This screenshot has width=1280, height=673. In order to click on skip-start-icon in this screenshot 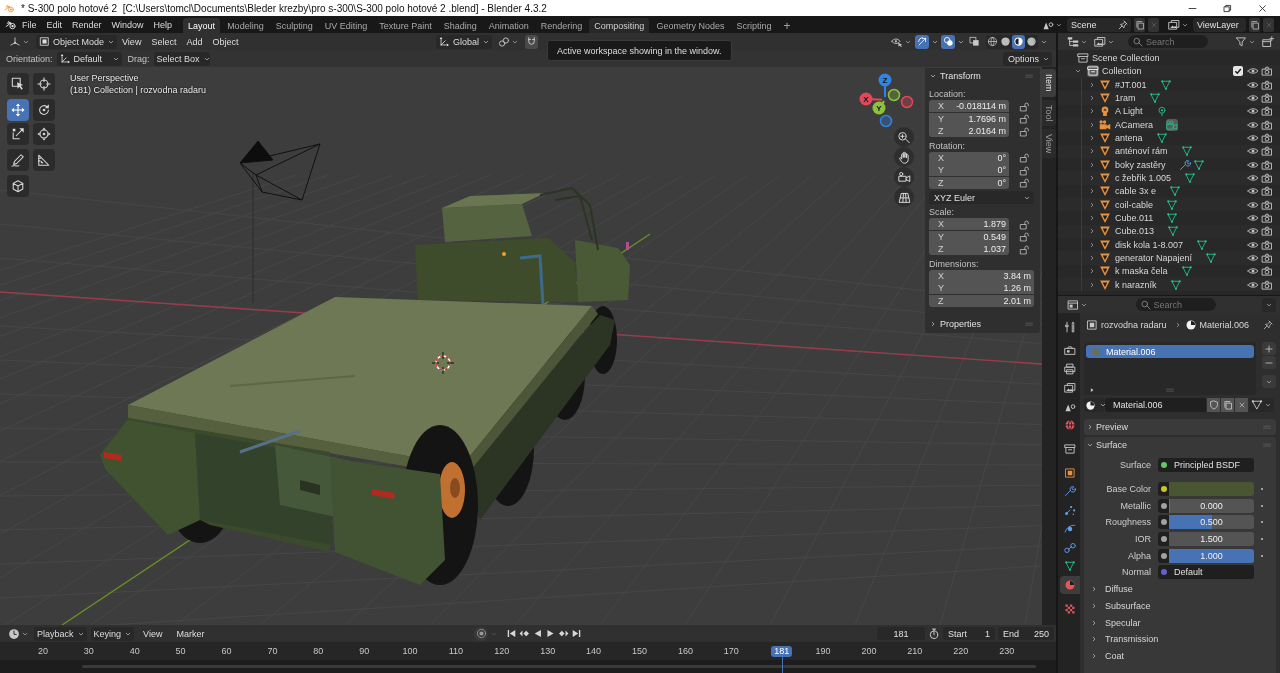, I will do `click(511, 633)`.